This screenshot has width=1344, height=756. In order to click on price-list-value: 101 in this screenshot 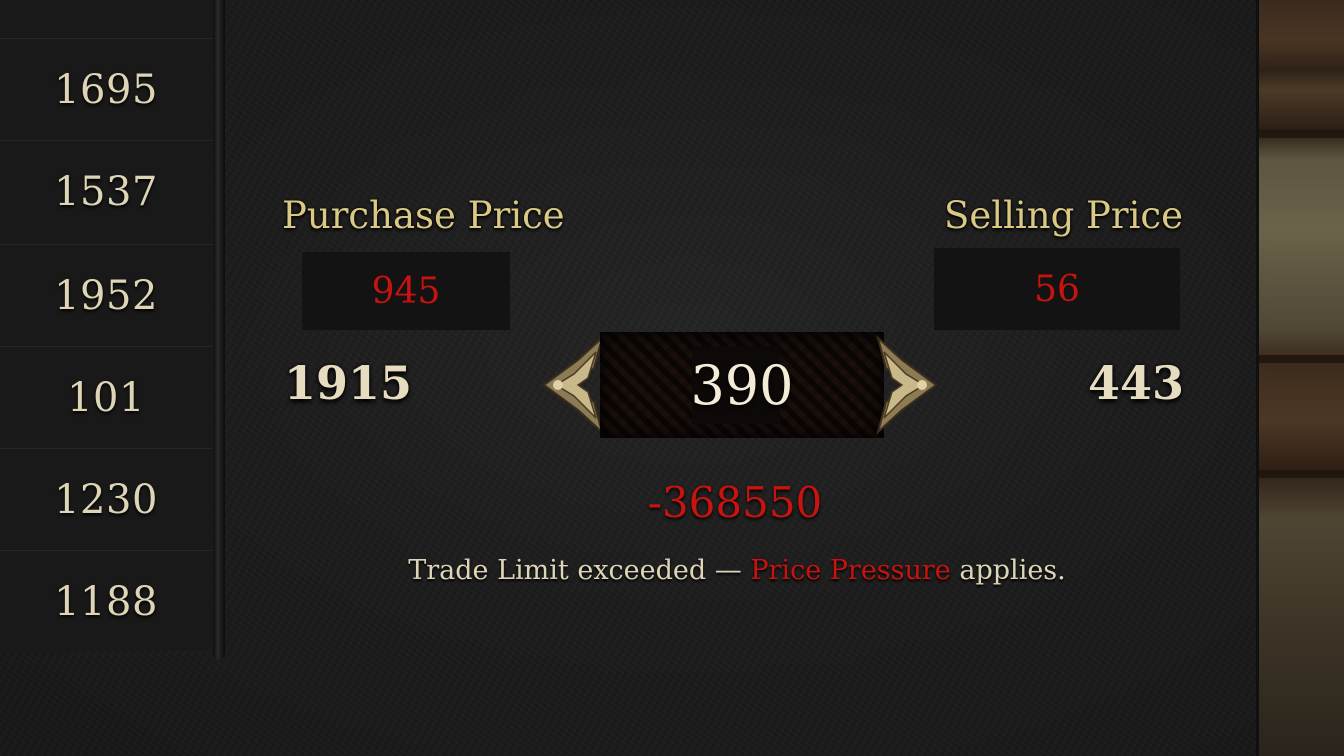, I will do `click(106, 397)`.